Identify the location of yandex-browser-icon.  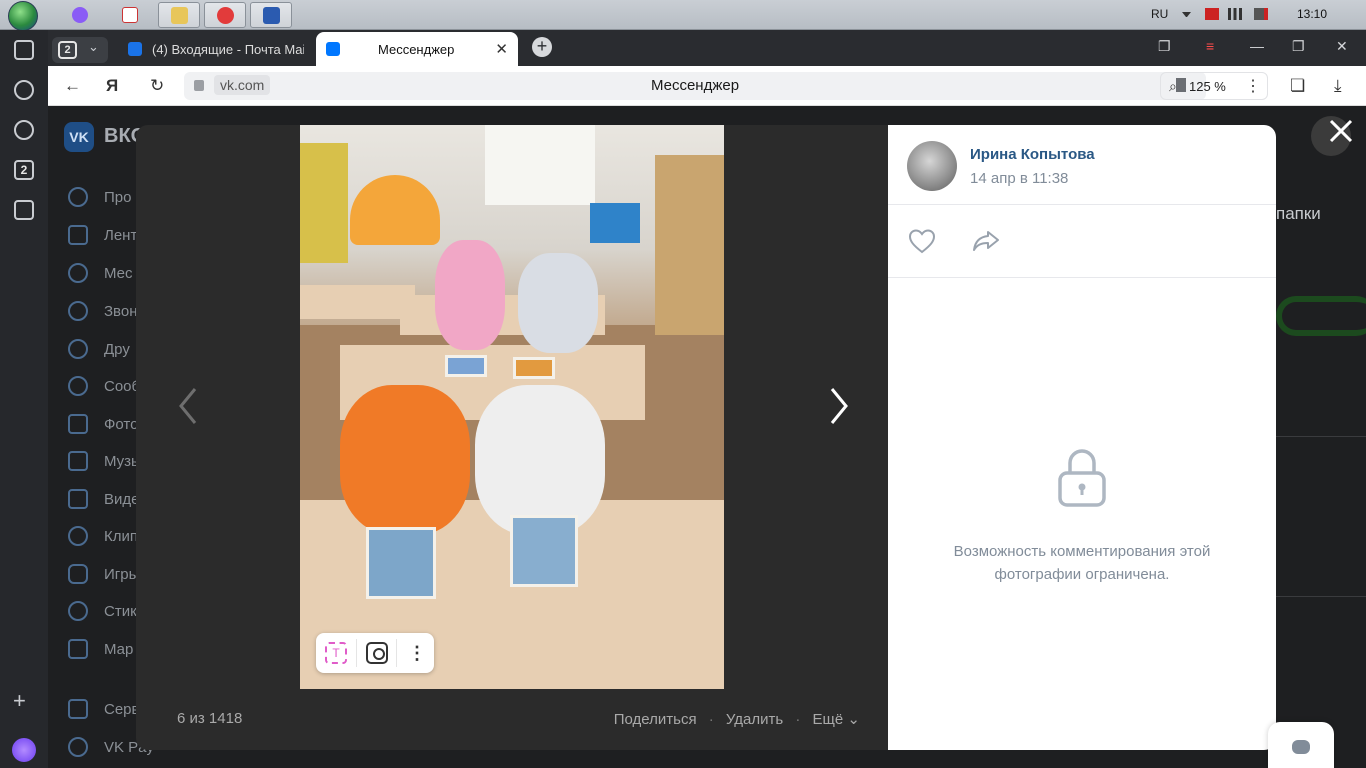
(225, 15).